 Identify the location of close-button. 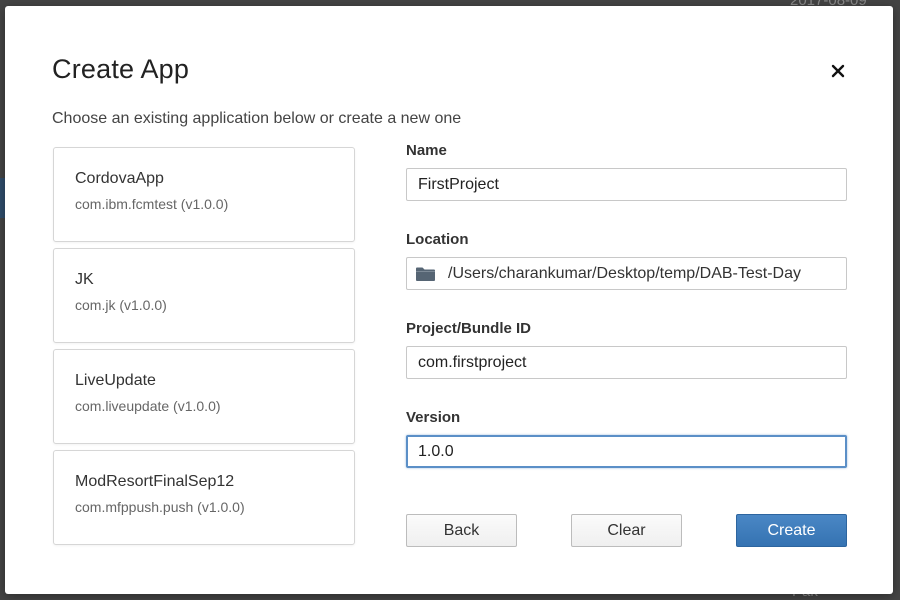
(838, 71).